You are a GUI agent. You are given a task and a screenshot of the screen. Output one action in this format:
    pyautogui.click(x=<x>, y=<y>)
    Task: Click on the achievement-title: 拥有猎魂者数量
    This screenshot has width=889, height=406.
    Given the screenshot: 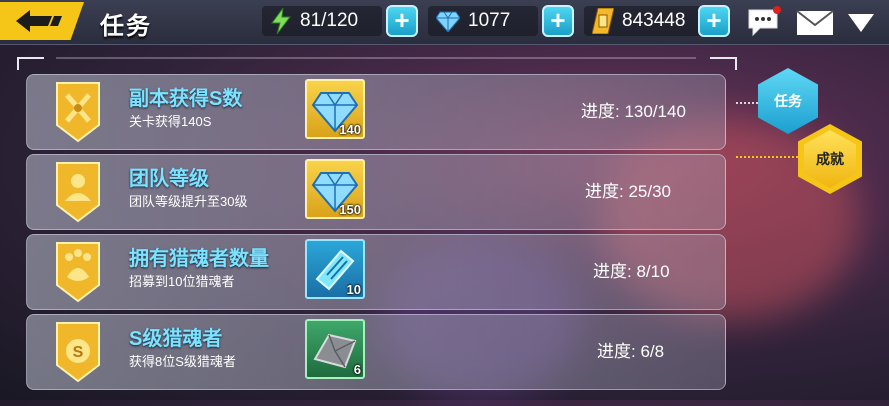 What is the action you would take?
    pyautogui.click(x=199, y=259)
    